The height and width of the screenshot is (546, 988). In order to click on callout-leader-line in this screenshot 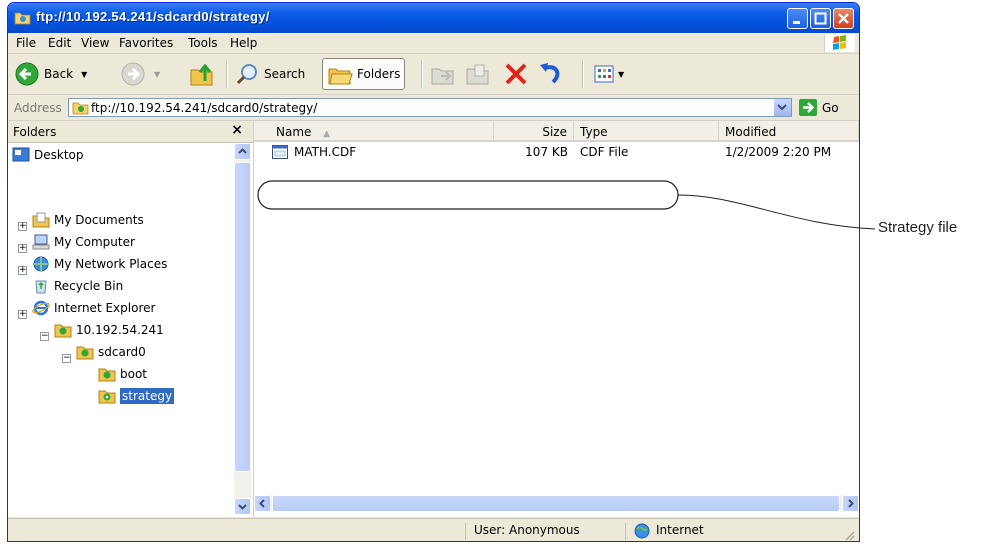, I will do `click(776, 212)`.